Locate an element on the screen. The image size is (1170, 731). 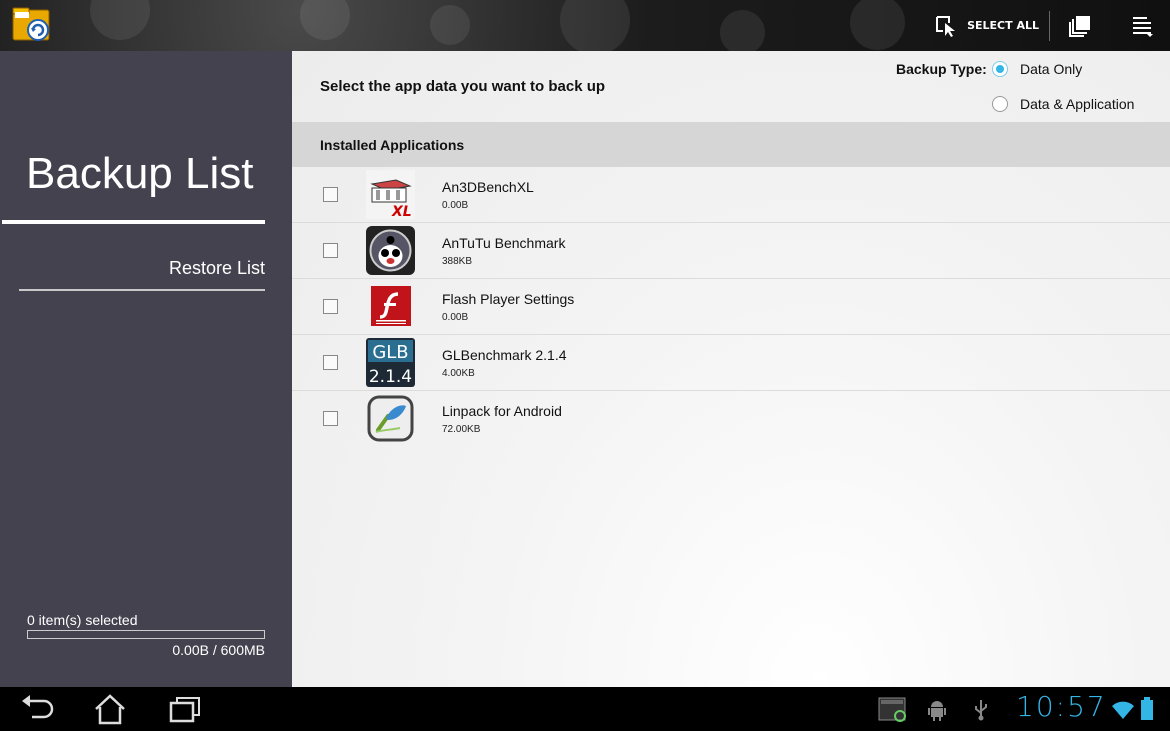
an3dbench-icon: XL is located at coordinates (390, 194).